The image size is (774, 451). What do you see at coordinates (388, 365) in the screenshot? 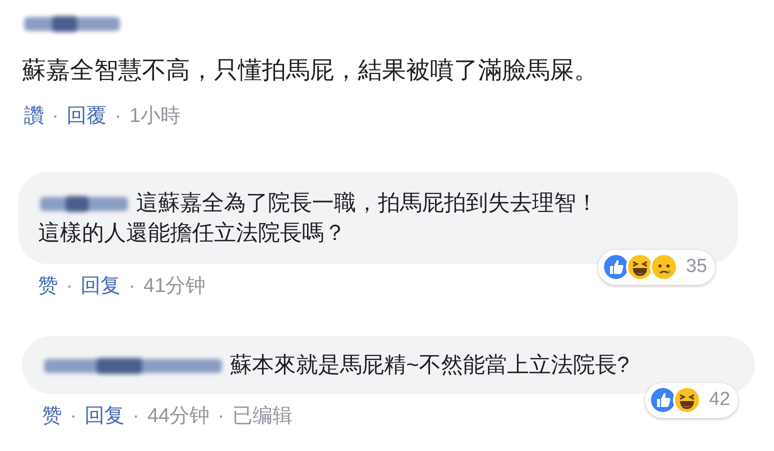
I see `comment-text: 蘇本來就是馬屁精~不然能當上立法院長?` at bounding box center [388, 365].